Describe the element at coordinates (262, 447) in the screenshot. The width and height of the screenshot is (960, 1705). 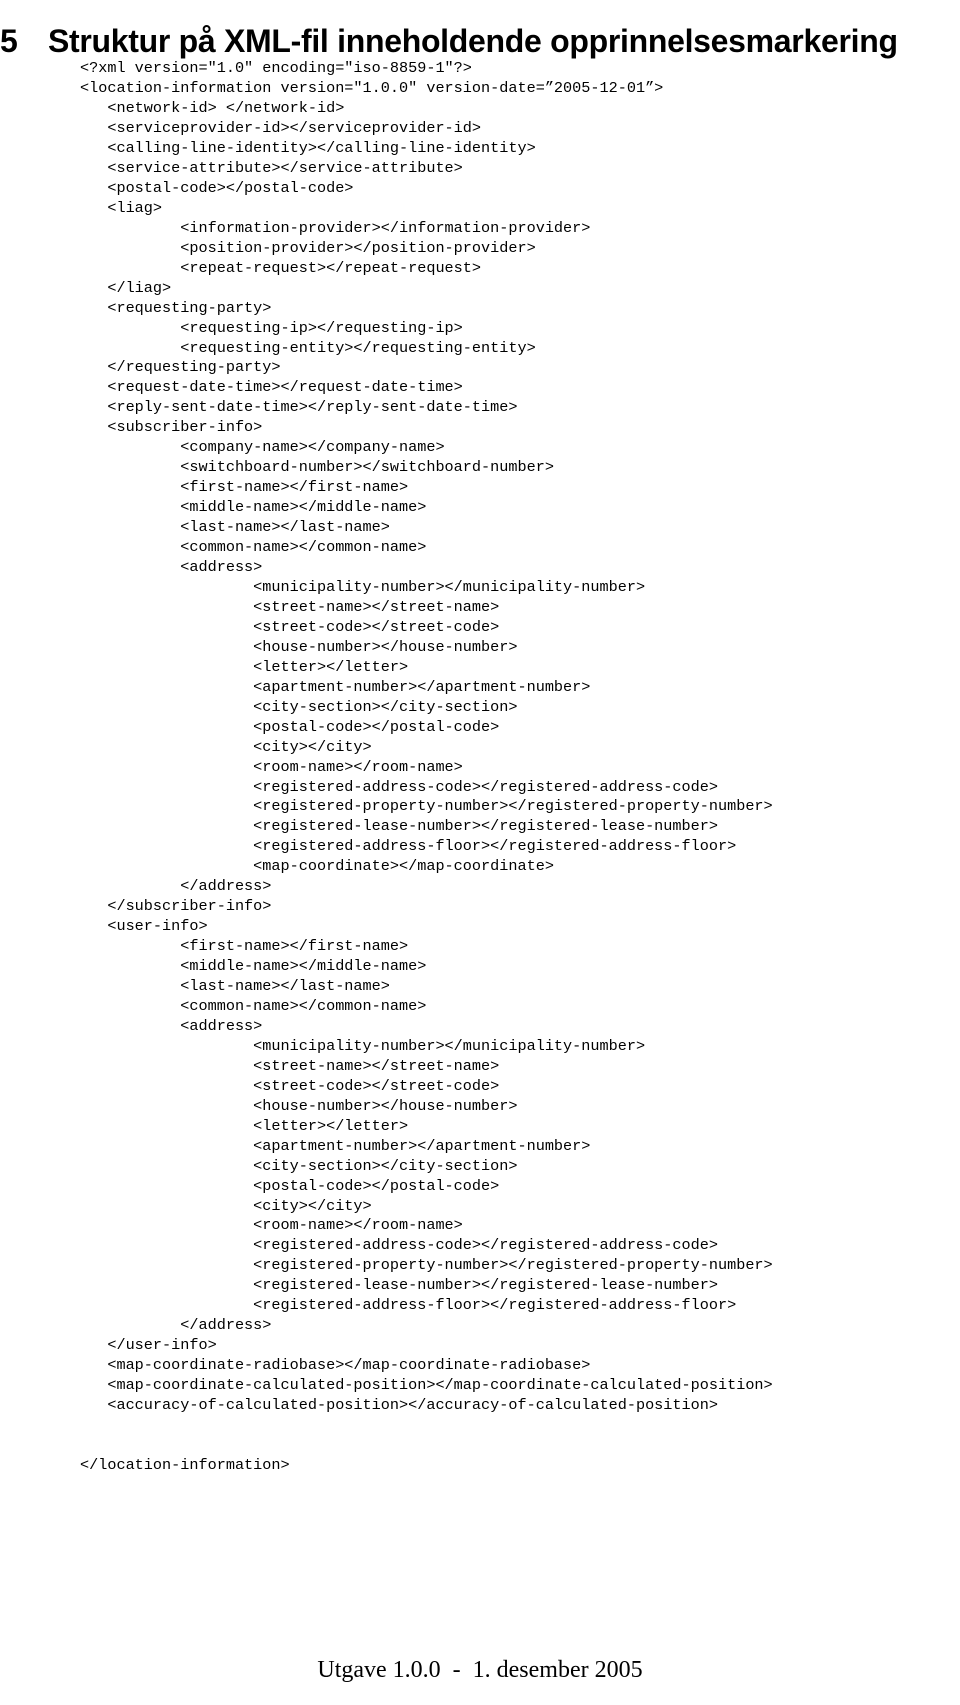
I see `code-line: <company-name></company-name>` at that location.